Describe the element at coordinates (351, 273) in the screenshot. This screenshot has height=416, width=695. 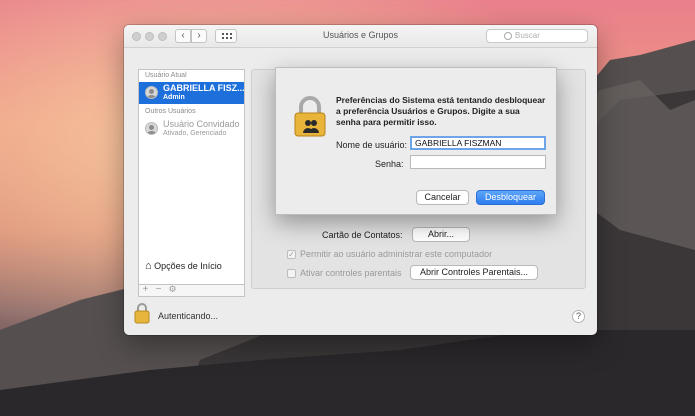
I see `parental-controls-label: Ativar controles parentais` at that location.